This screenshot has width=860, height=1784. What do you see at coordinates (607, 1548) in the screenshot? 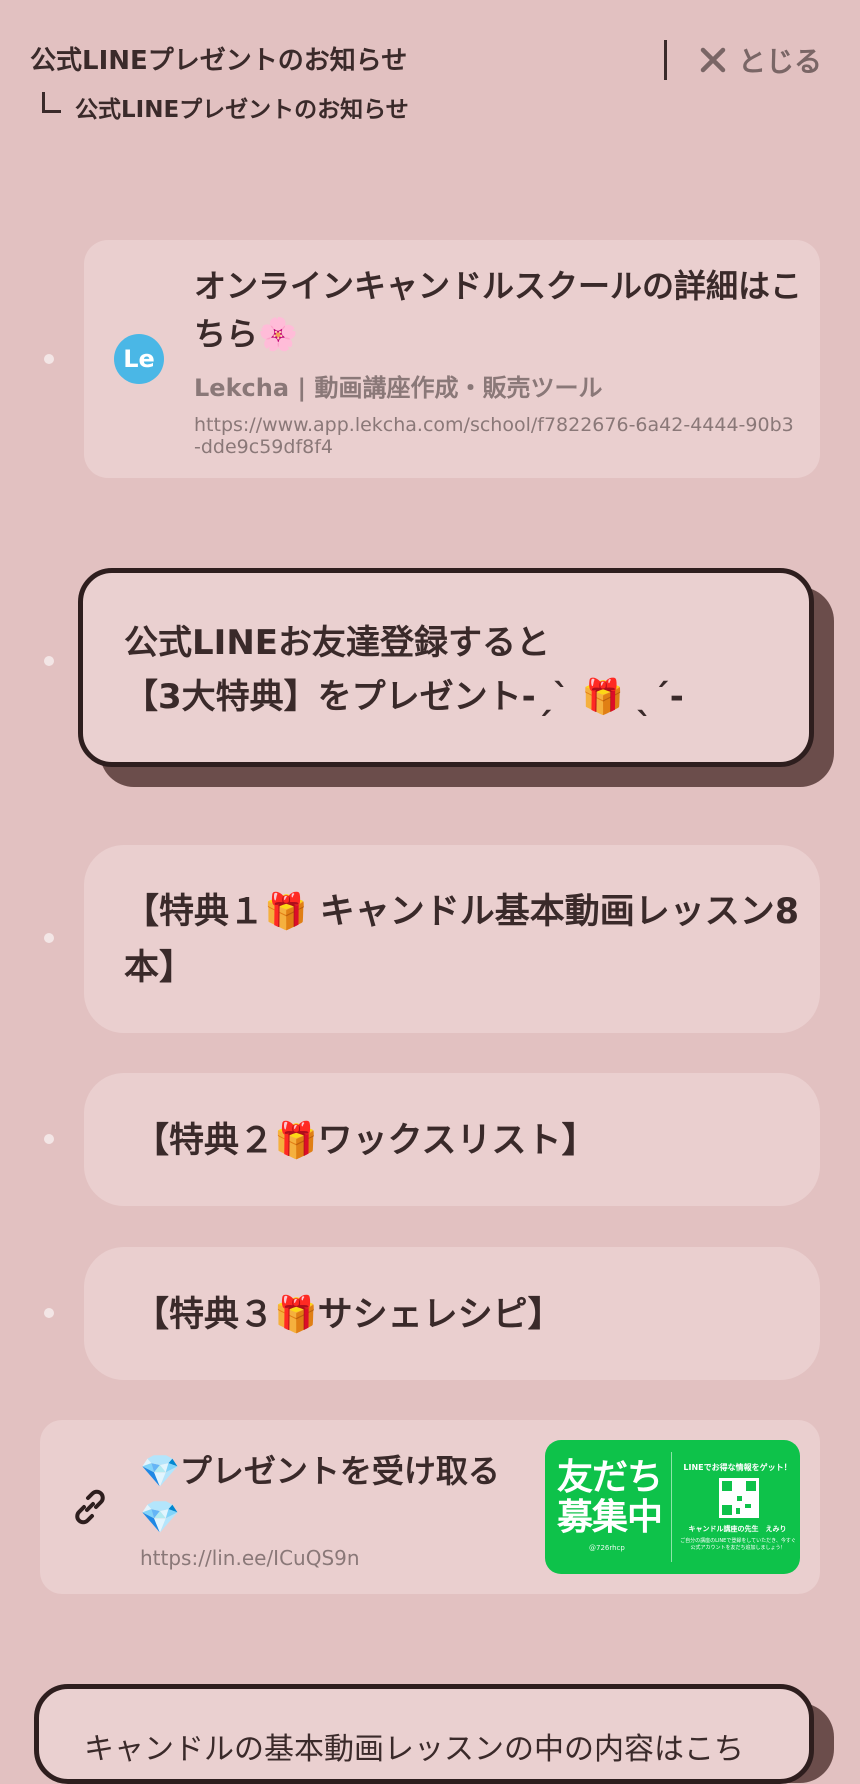
I see `thumbnail-handle: @726rhcp` at bounding box center [607, 1548].